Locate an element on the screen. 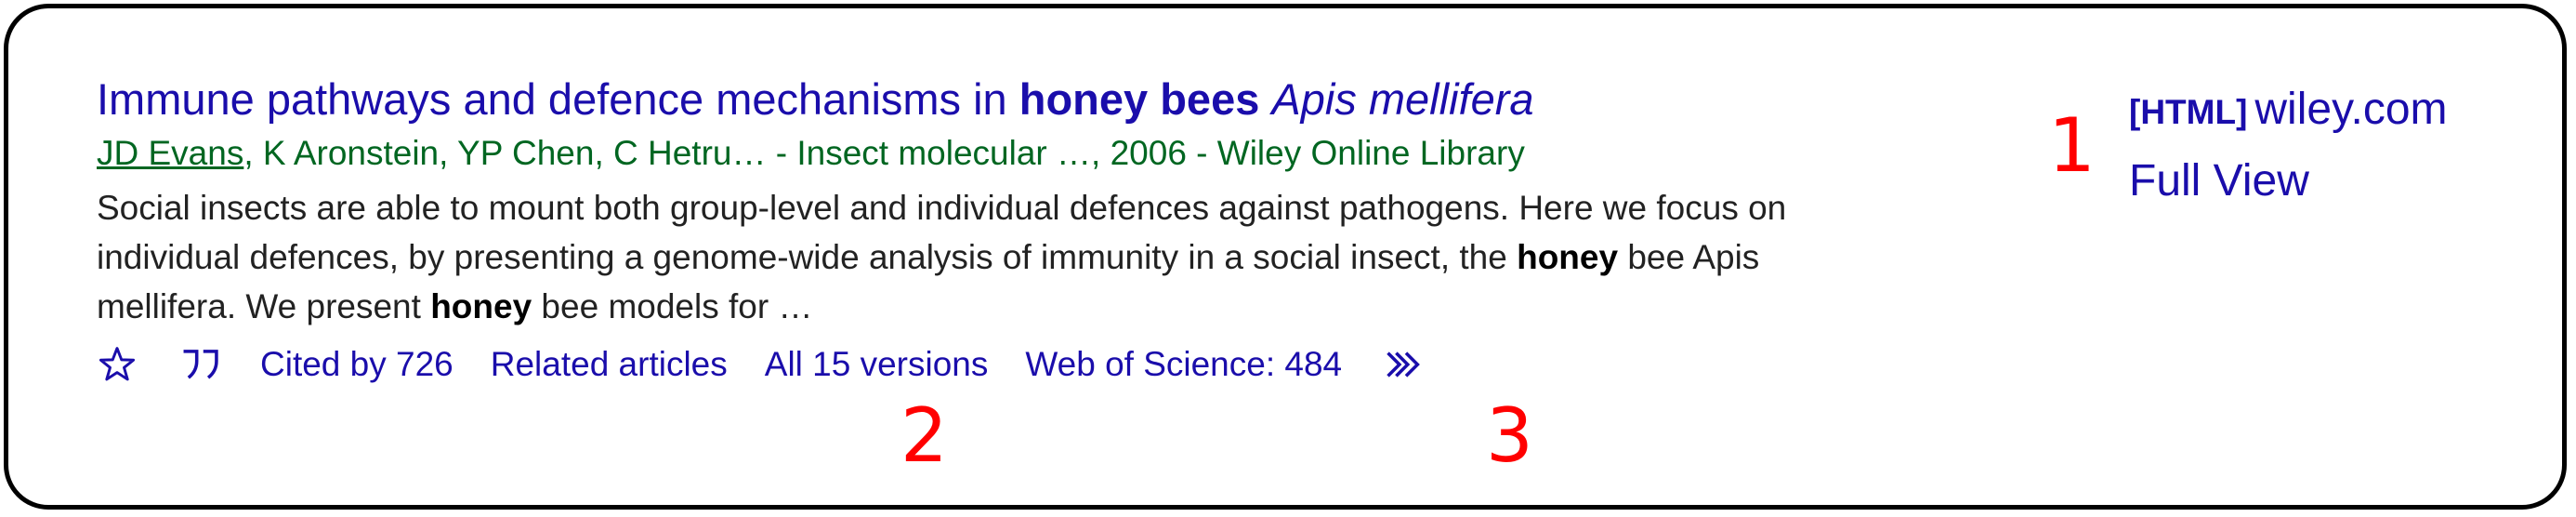 The width and height of the screenshot is (2576, 517). all-versions-link: All 15 versions is located at coordinates (877, 364).